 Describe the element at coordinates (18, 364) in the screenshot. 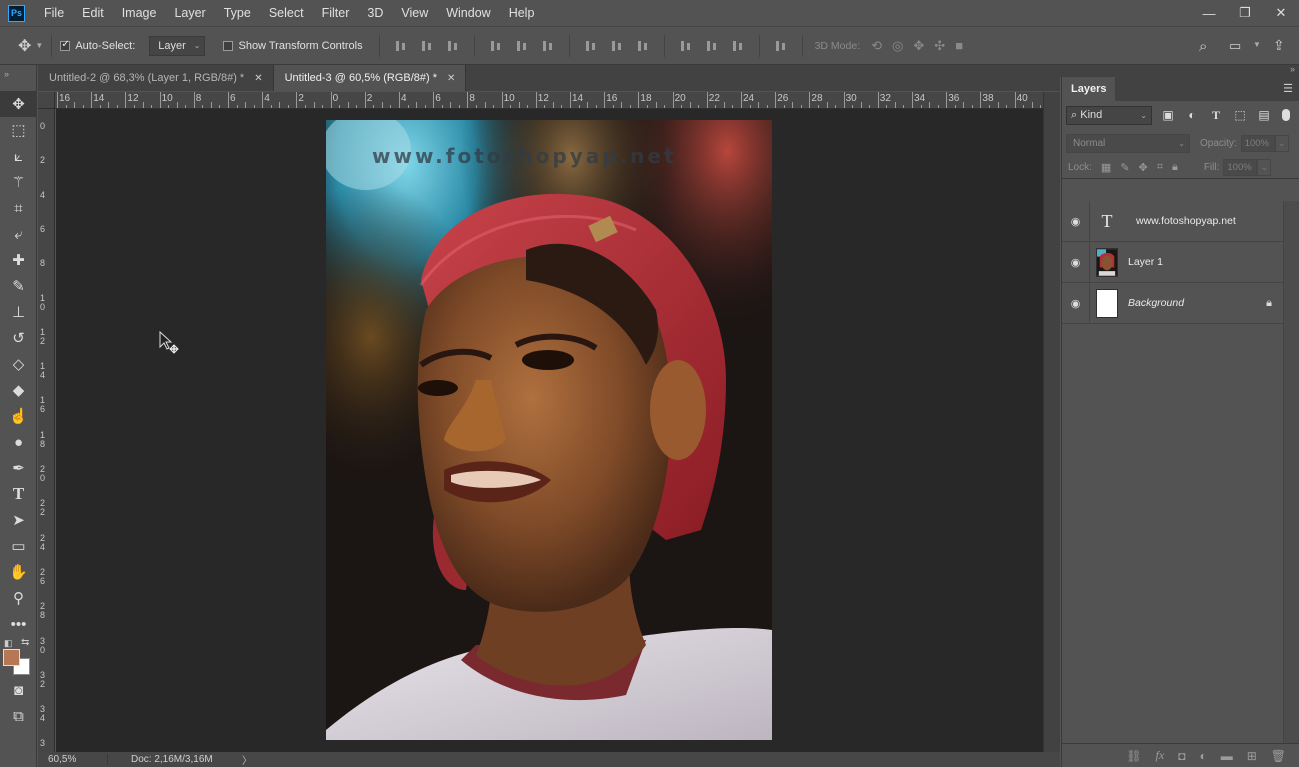

I see `eraser-tool-icon: ◇` at that location.